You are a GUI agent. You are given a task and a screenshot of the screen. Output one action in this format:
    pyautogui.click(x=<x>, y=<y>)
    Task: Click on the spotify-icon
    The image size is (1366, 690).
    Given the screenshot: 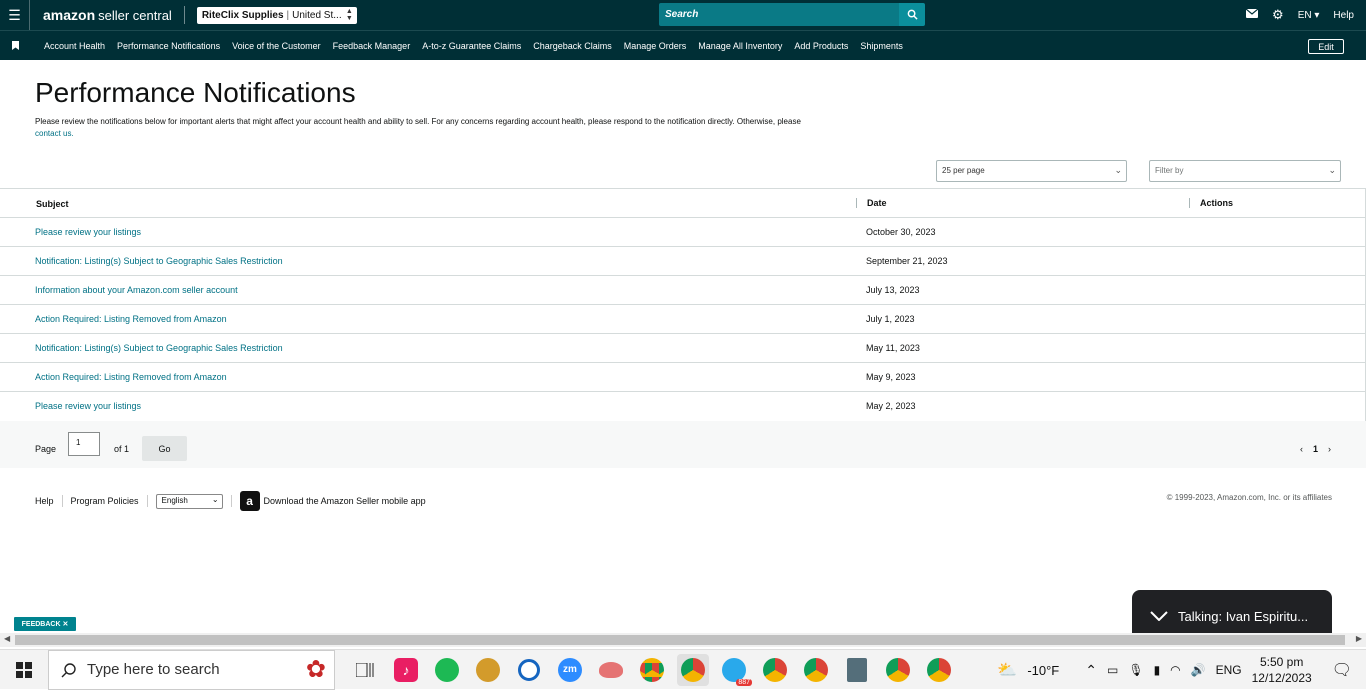 What is the action you would take?
    pyautogui.click(x=447, y=670)
    